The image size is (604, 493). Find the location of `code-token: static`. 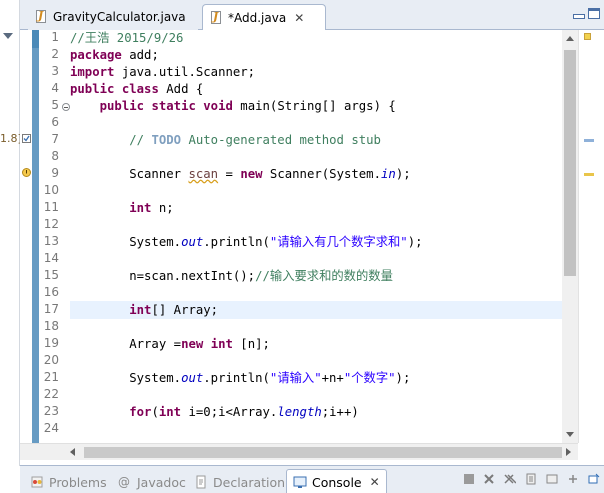

code-token: static is located at coordinates (173, 106).